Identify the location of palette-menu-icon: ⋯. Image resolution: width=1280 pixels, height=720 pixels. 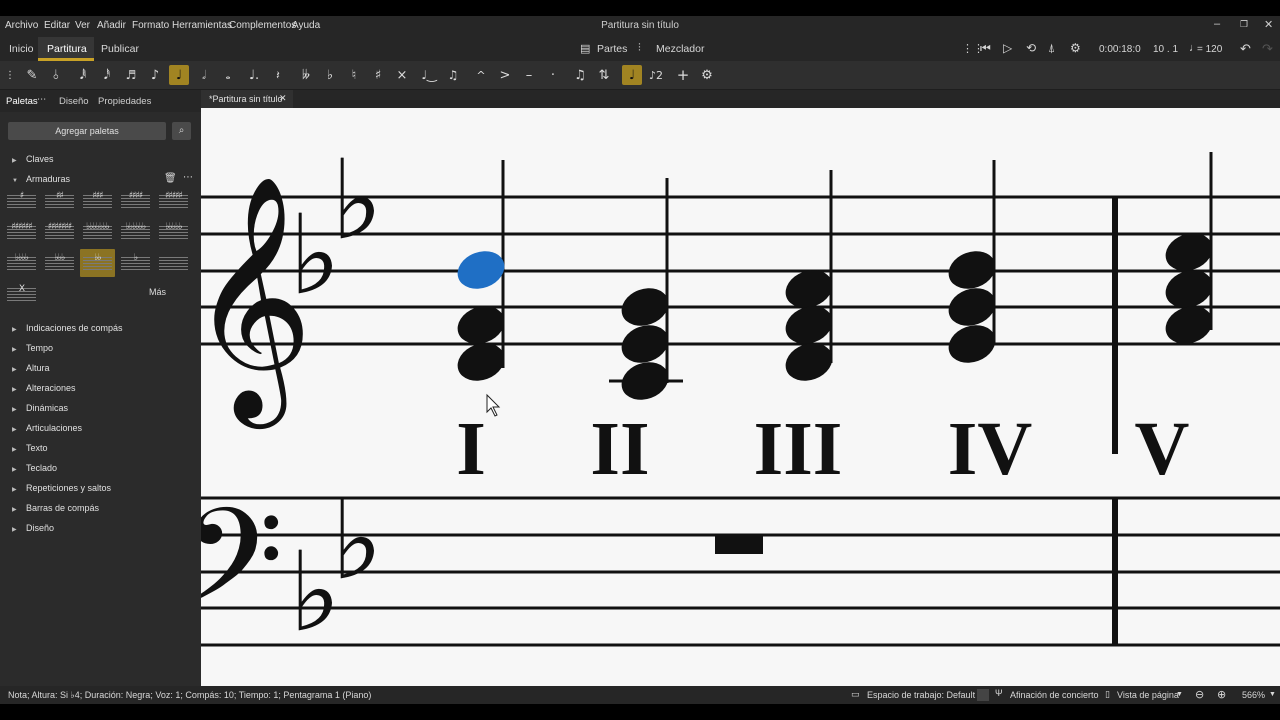
(42, 99).